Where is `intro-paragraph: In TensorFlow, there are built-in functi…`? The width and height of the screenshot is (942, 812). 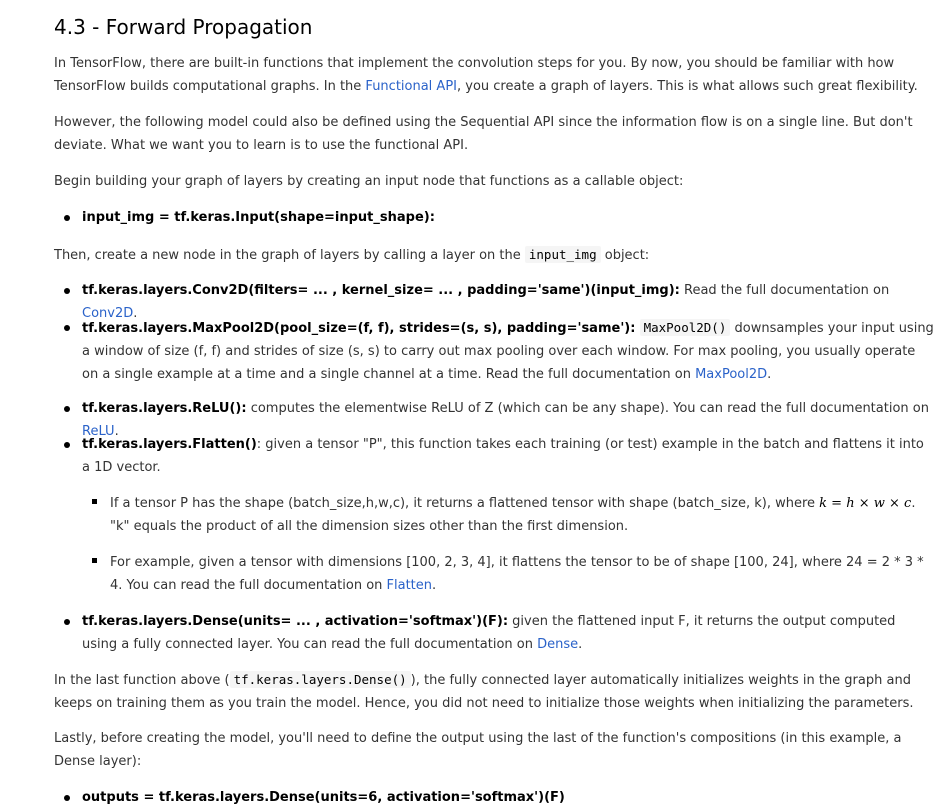 intro-paragraph: In TensorFlow, there are built-in functi… is located at coordinates (486, 75).